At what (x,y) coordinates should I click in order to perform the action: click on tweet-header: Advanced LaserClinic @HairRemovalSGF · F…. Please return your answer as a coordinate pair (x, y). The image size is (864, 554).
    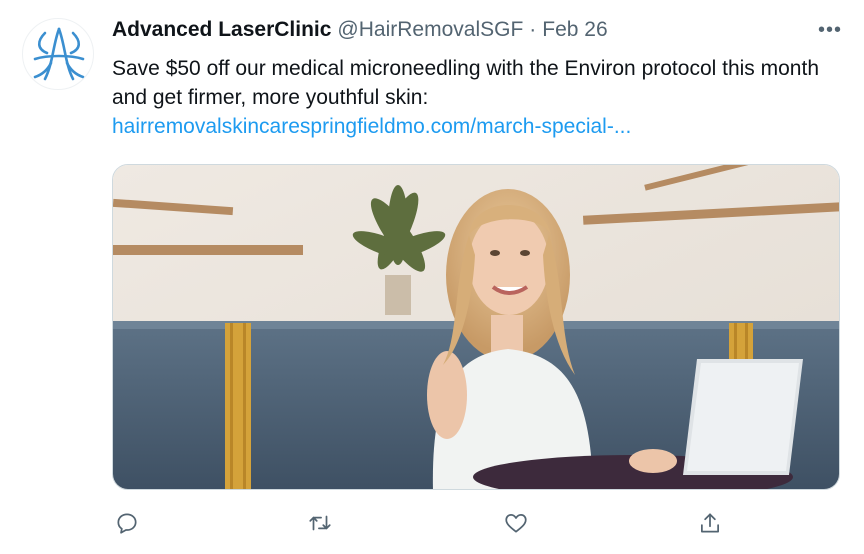
    Looking at the image, I should click on (360, 33).